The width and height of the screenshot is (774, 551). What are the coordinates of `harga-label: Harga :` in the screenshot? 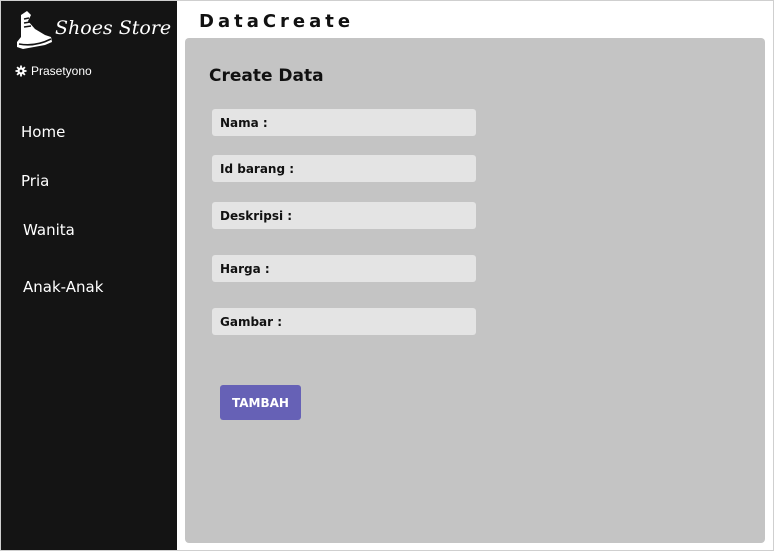 It's located at (245, 268).